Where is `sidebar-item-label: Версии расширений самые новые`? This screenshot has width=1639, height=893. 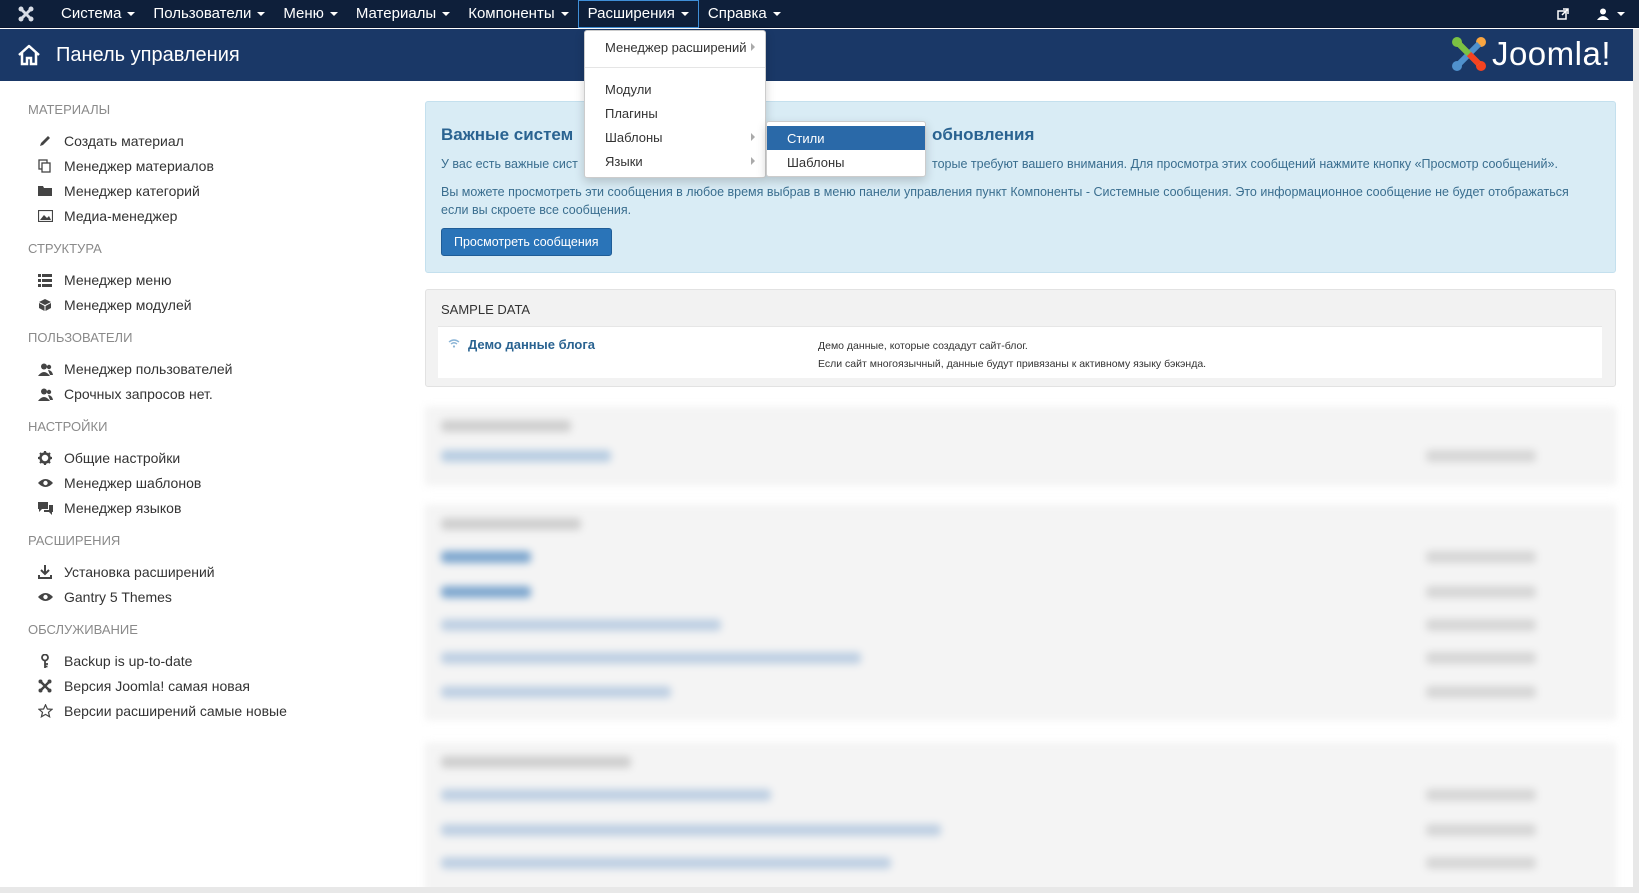 sidebar-item-label: Версии расширений самые новые is located at coordinates (175, 711).